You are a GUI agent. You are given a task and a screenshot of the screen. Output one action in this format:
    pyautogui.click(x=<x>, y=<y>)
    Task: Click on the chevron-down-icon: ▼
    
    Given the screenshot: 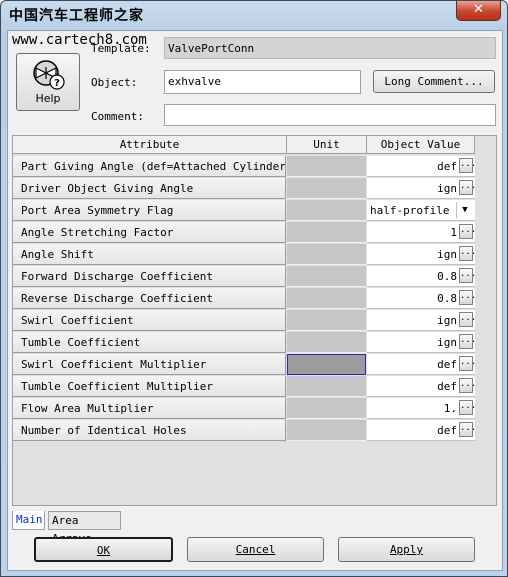 What is the action you would take?
    pyautogui.click(x=464, y=210)
    